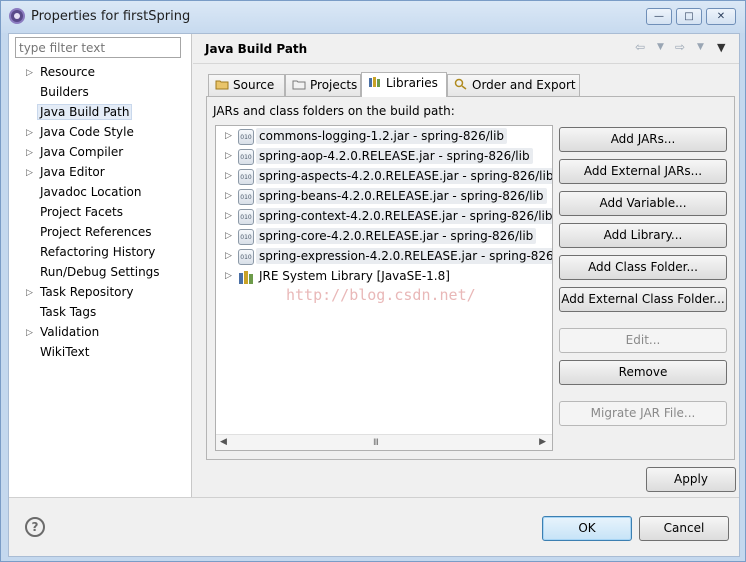 This screenshot has height=562, width=746. I want to click on help-icon: ?, so click(35, 527).